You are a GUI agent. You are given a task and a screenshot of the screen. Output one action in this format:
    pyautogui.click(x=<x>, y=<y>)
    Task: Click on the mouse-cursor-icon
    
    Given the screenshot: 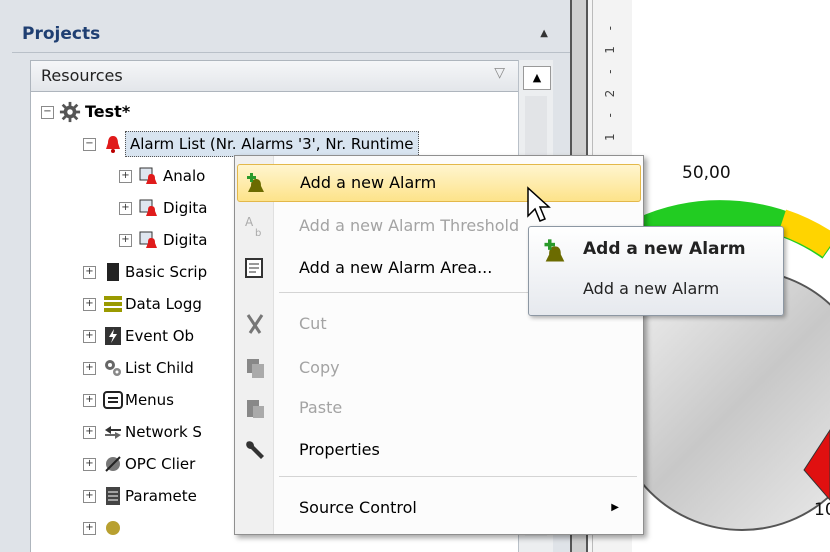 What is the action you would take?
    pyautogui.click(x=539, y=204)
    